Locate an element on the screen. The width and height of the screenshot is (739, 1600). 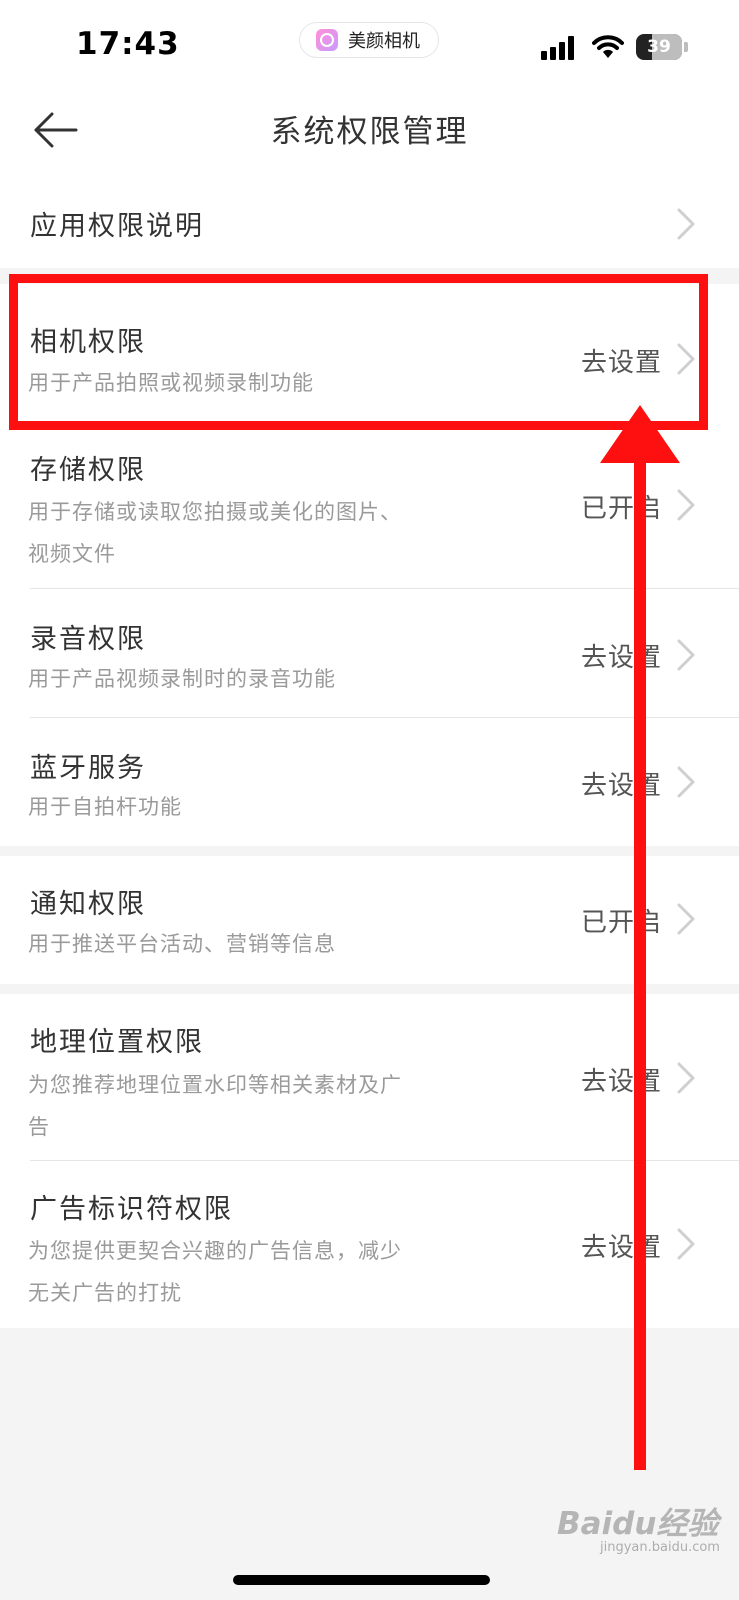
status-bar: 17:43 美颜相机 39 is located at coordinates (369, 43).